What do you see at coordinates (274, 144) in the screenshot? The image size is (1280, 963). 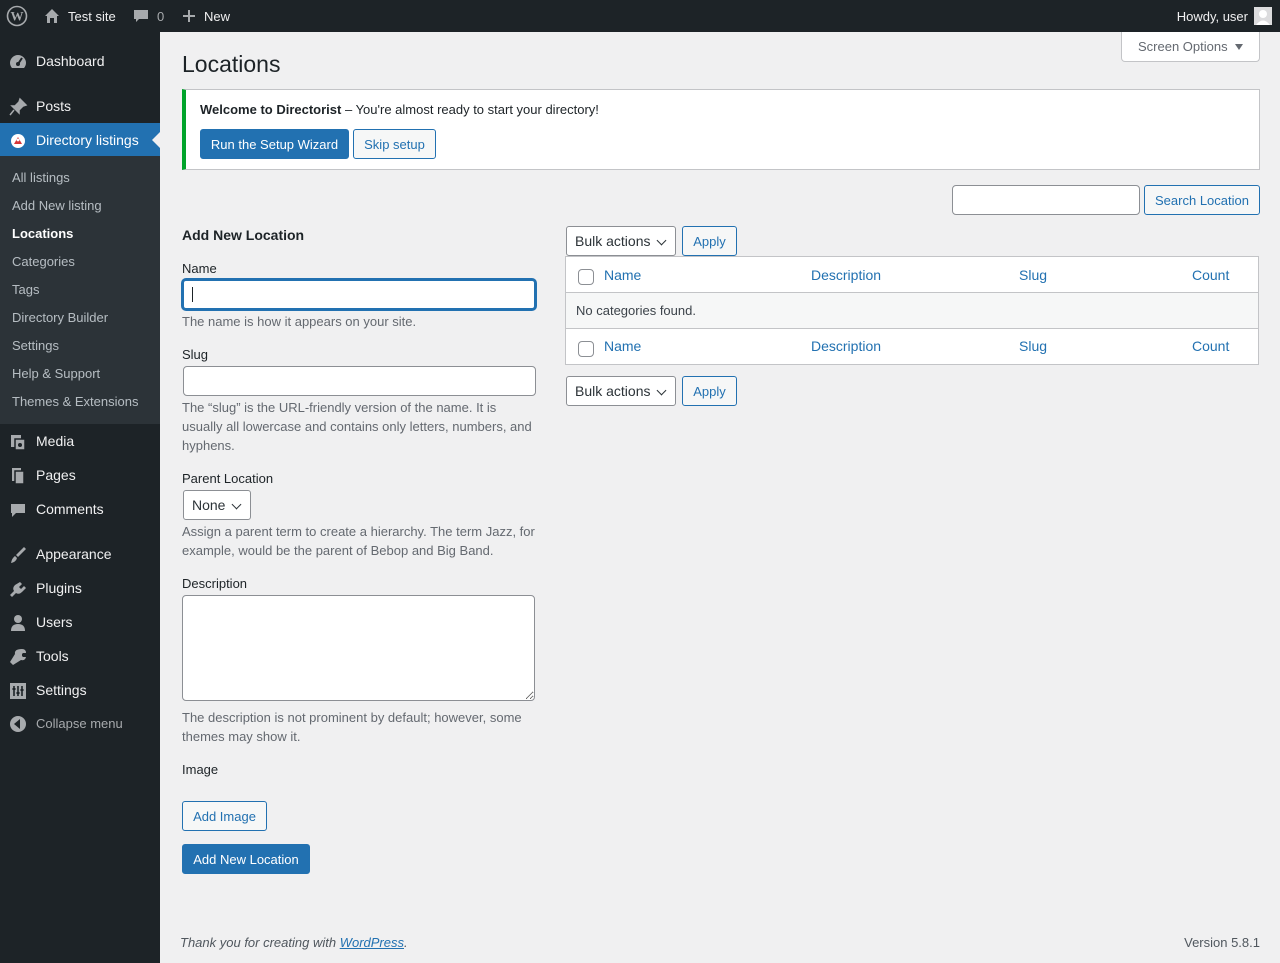 I see `run-setup-wizard-button: Run the Setup Wizard` at bounding box center [274, 144].